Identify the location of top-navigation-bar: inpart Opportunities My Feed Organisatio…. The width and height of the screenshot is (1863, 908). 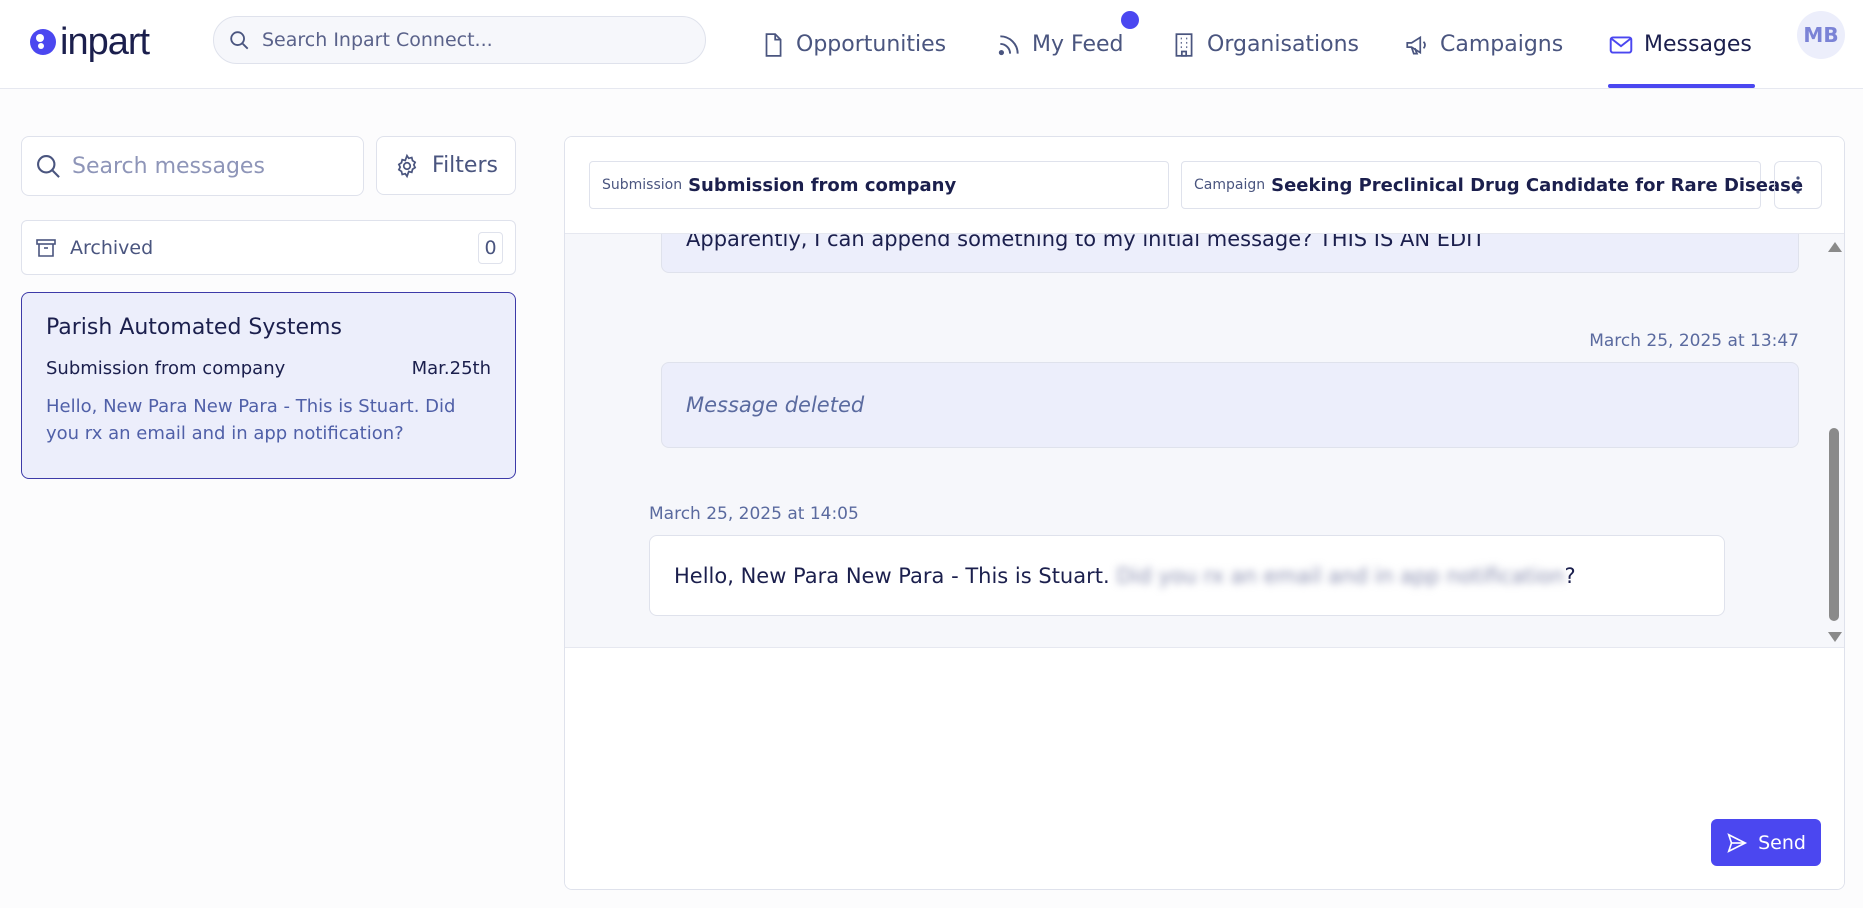
(931, 44).